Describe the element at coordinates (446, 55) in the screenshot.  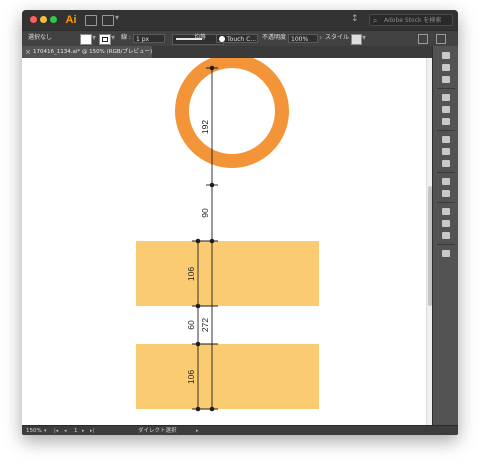
I see `libraries-icon` at that location.